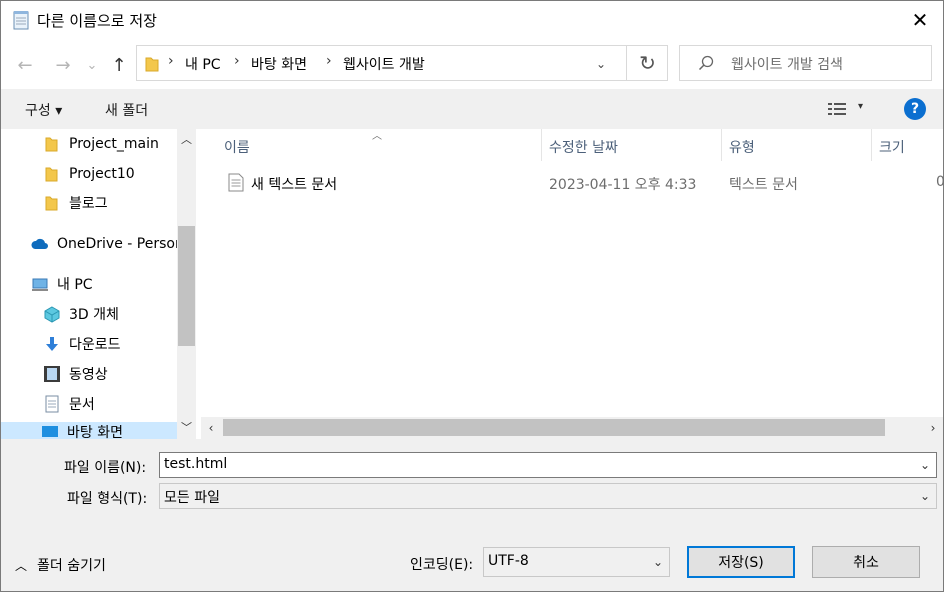 This screenshot has width=944, height=592. I want to click on close-icon: ✕, so click(920, 20).